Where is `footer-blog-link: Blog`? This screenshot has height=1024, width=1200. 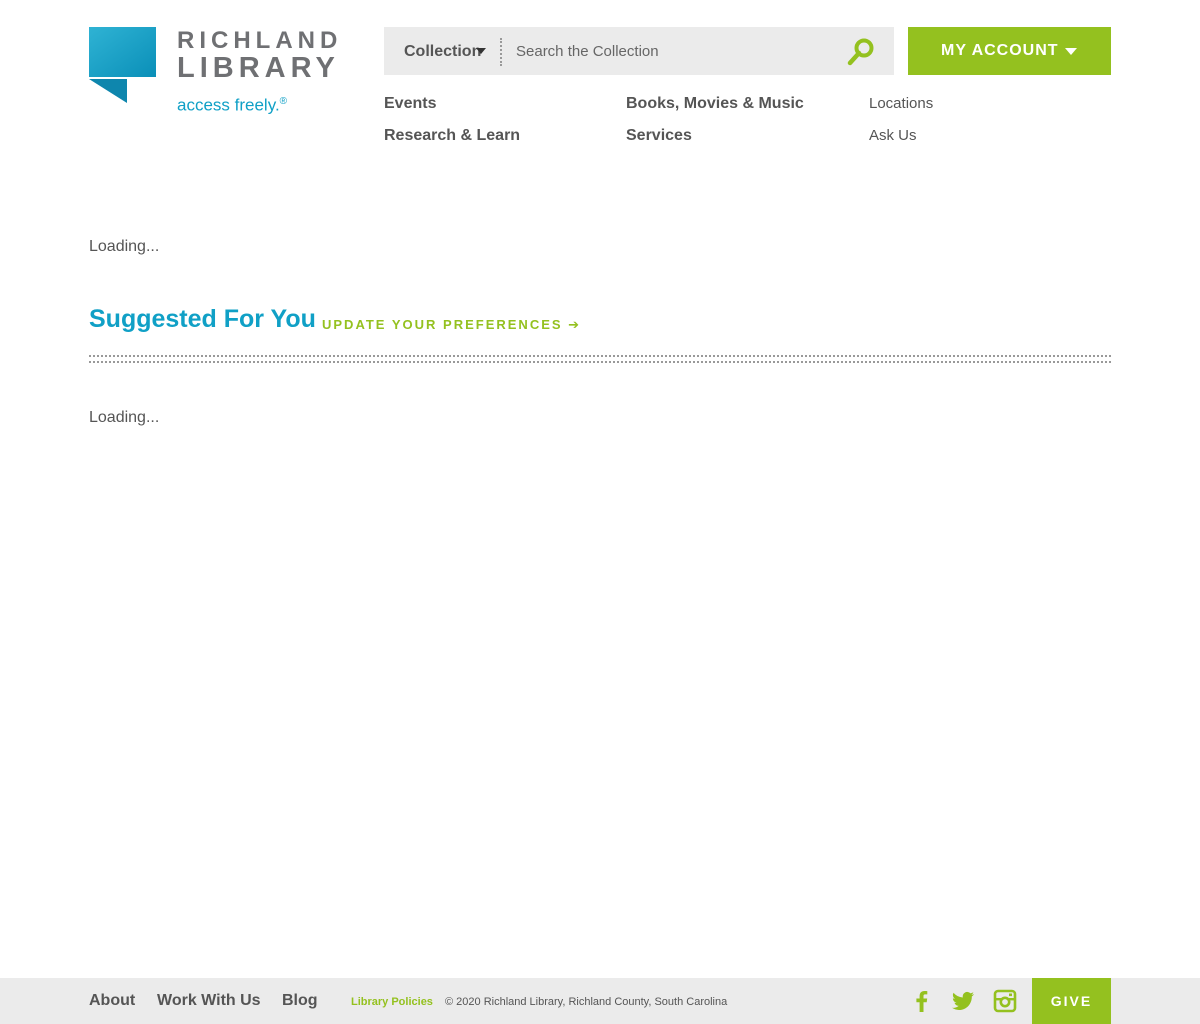 footer-blog-link: Blog is located at coordinates (300, 1001).